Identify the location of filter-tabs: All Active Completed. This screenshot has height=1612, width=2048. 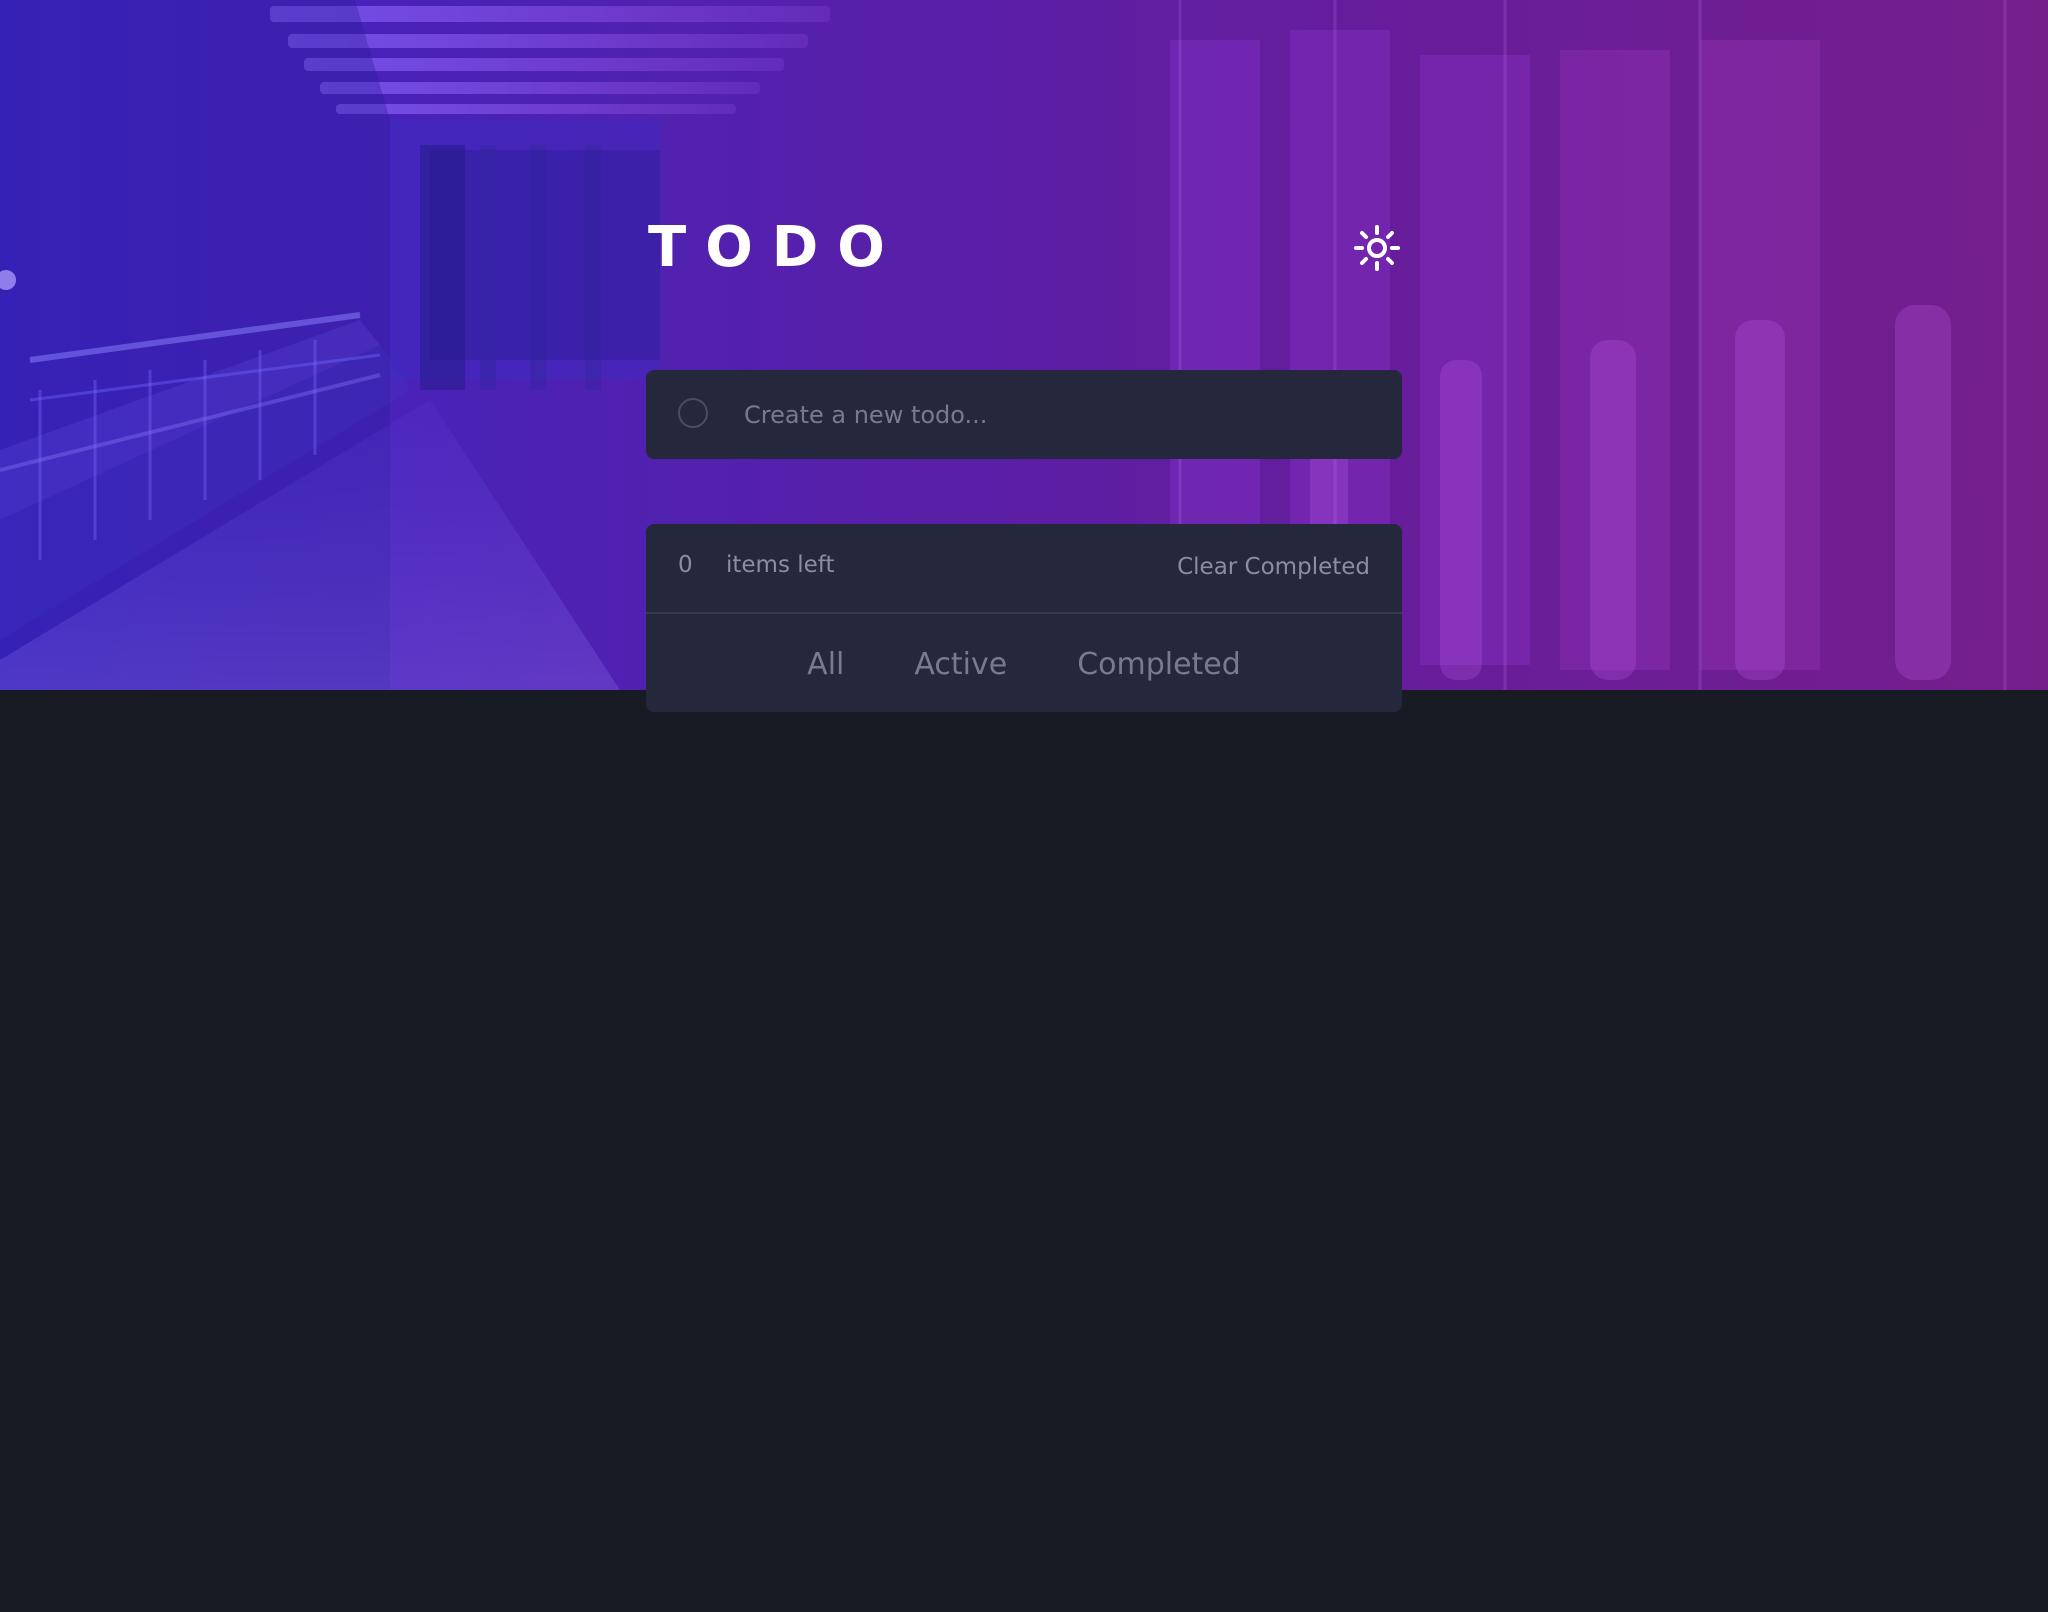
(1024, 664).